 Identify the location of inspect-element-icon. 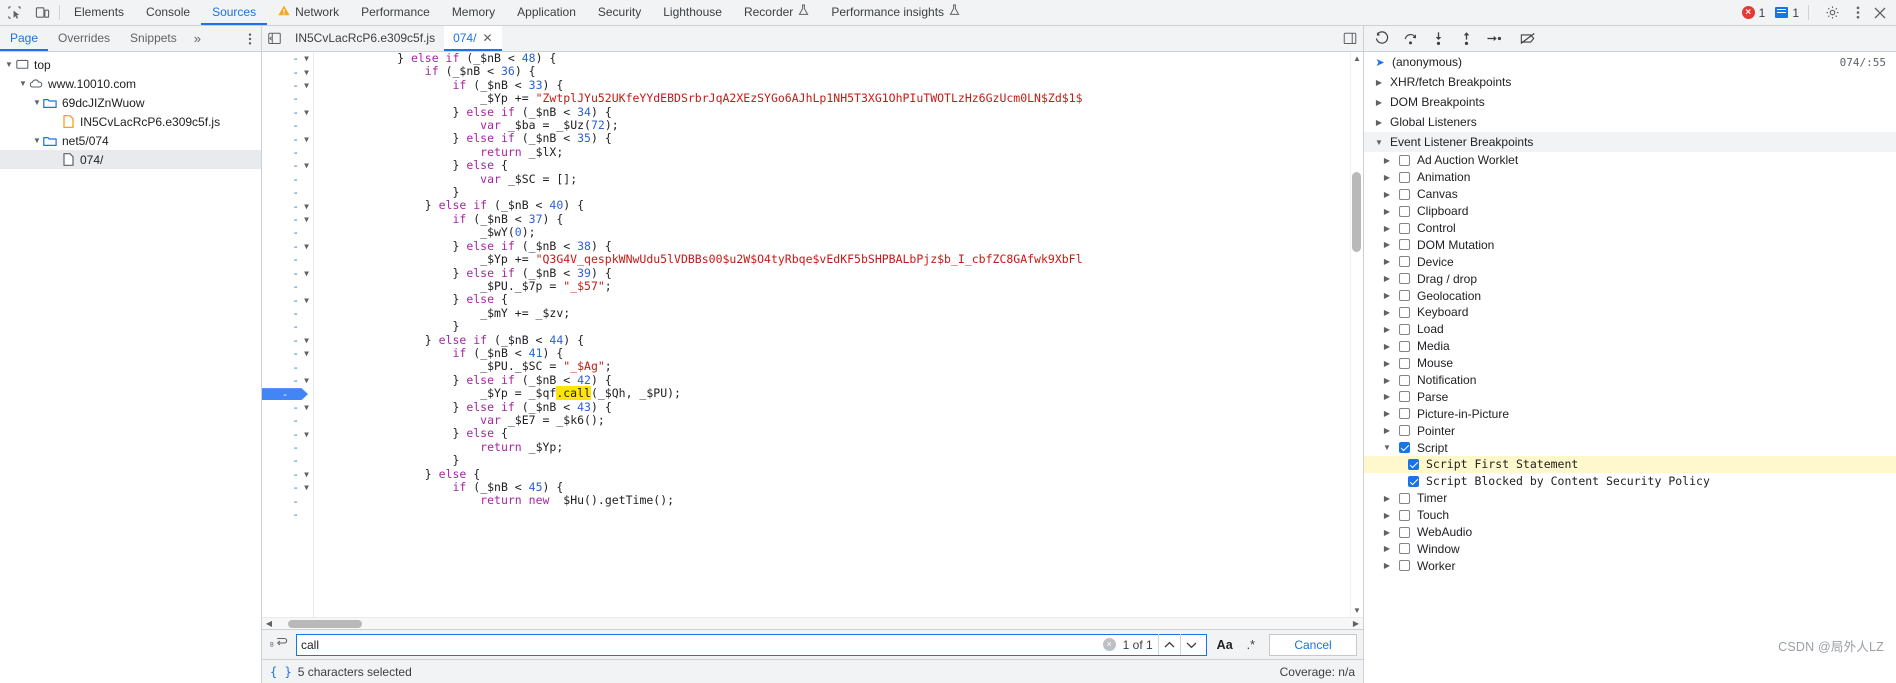
(14, 12).